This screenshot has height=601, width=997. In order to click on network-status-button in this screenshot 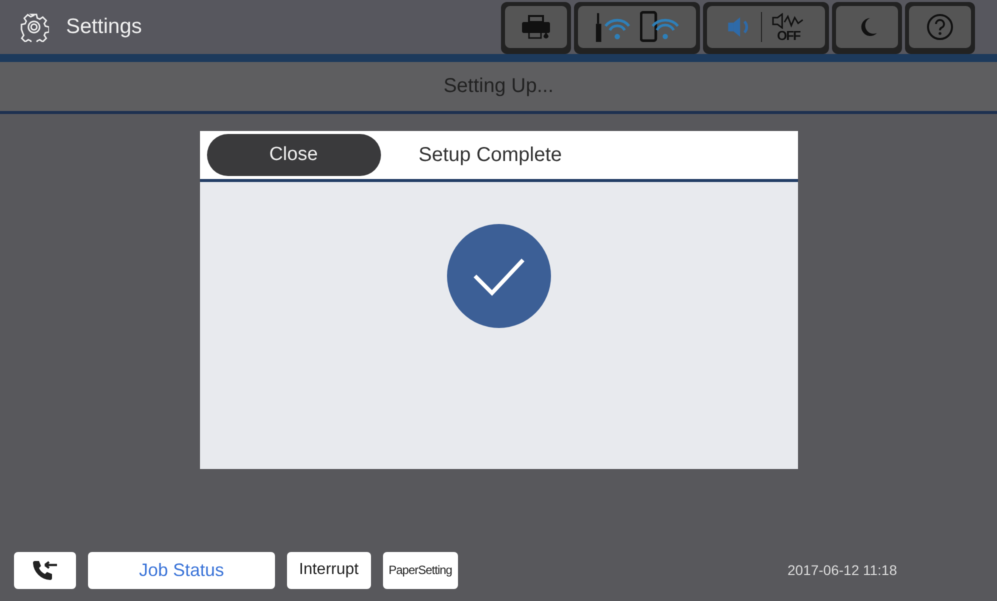, I will do `click(637, 27)`.